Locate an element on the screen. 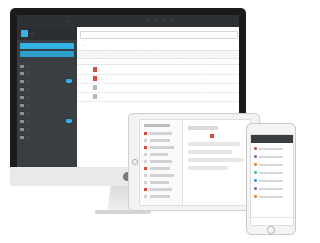 The height and width of the screenshot is (243, 320). search-input is located at coordinates (159, 35).